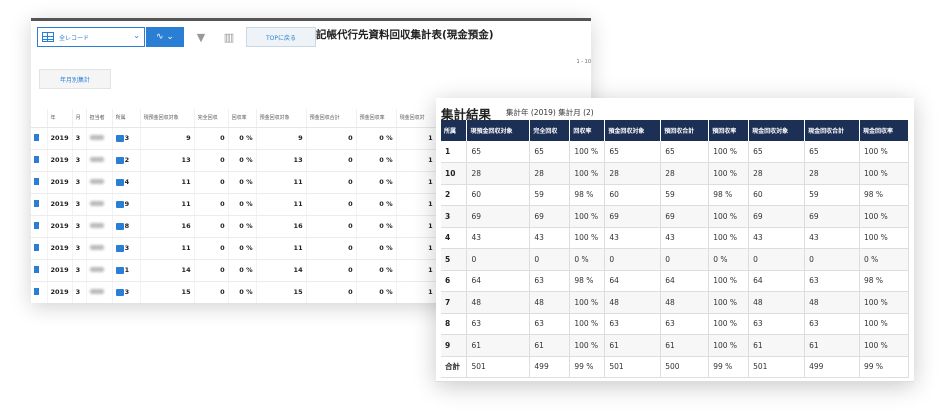  What do you see at coordinates (454, 152) in the screenshot?
I see `summary-dept-cell: 1` at bounding box center [454, 152].